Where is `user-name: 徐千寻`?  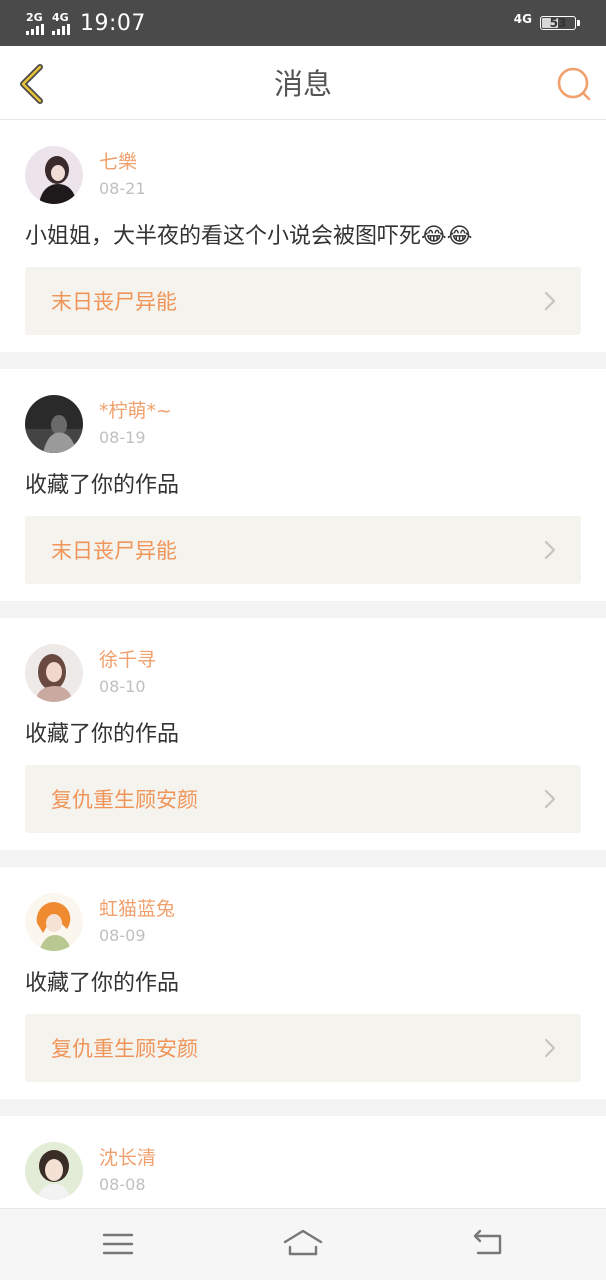 user-name: 徐千寻 is located at coordinates (127, 660).